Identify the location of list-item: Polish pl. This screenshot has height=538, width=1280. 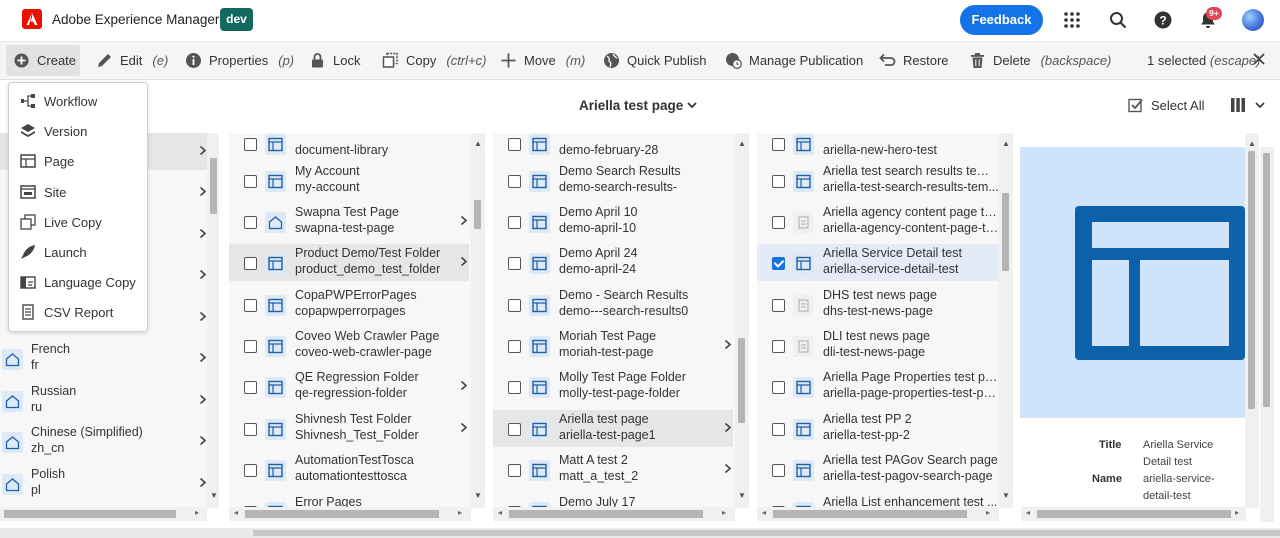
(103, 483).